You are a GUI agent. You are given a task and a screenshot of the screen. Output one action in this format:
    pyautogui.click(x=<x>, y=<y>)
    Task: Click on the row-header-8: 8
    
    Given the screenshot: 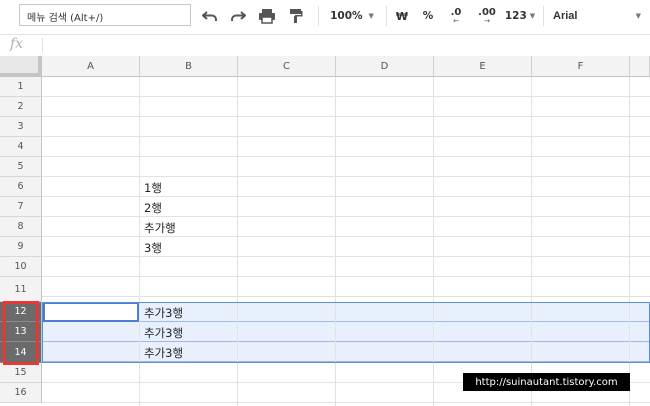 What is the action you would take?
    pyautogui.click(x=21, y=227)
    